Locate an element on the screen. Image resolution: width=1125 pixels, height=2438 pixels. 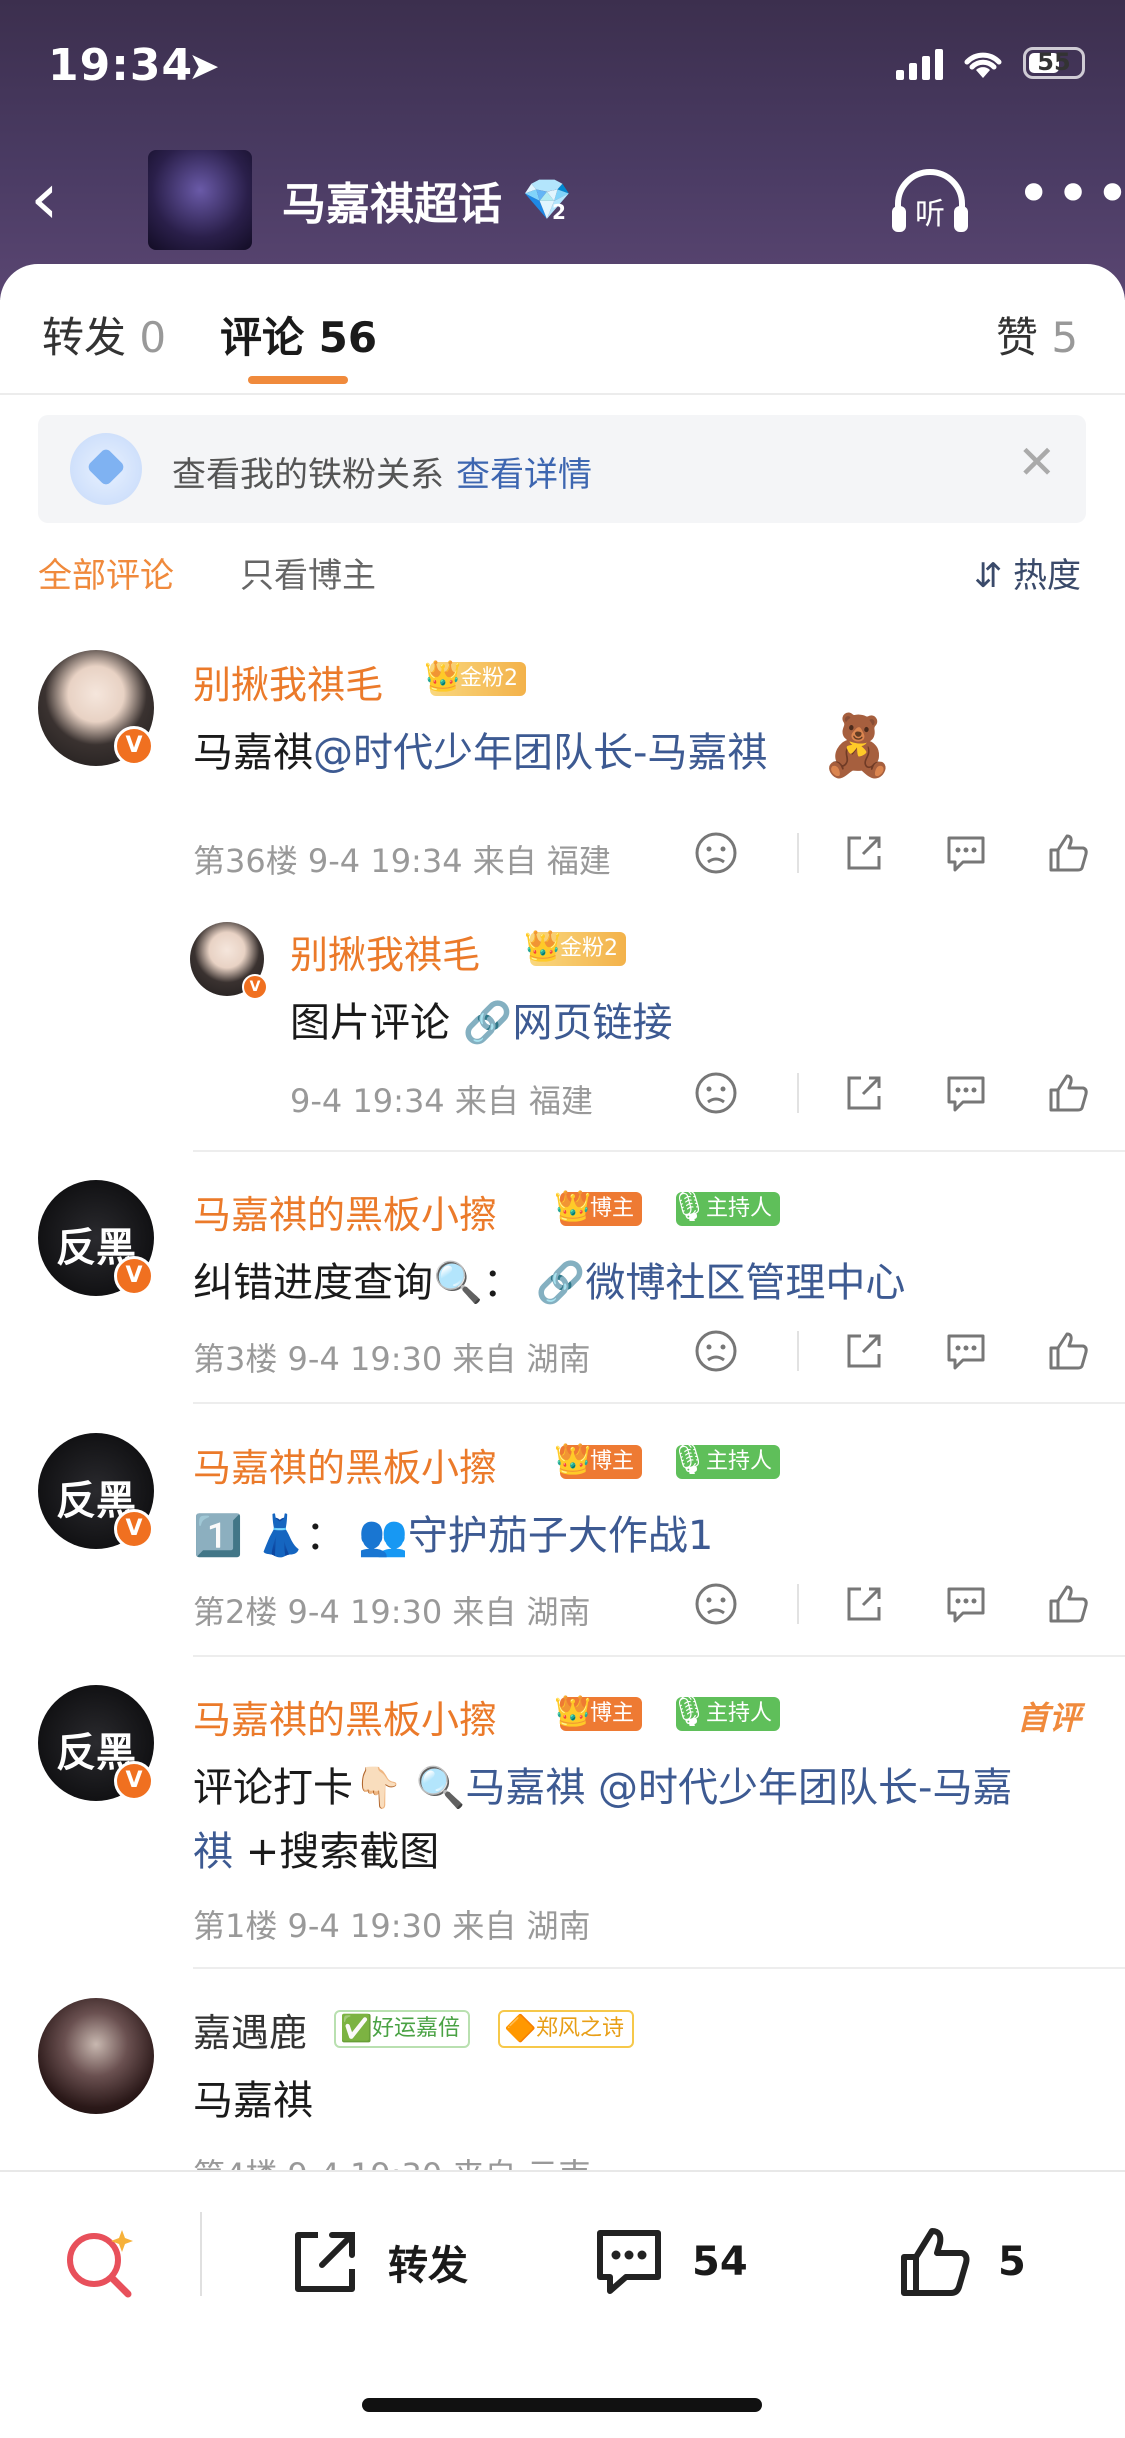
tab-count: 56 is located at coordinates (348, 337).